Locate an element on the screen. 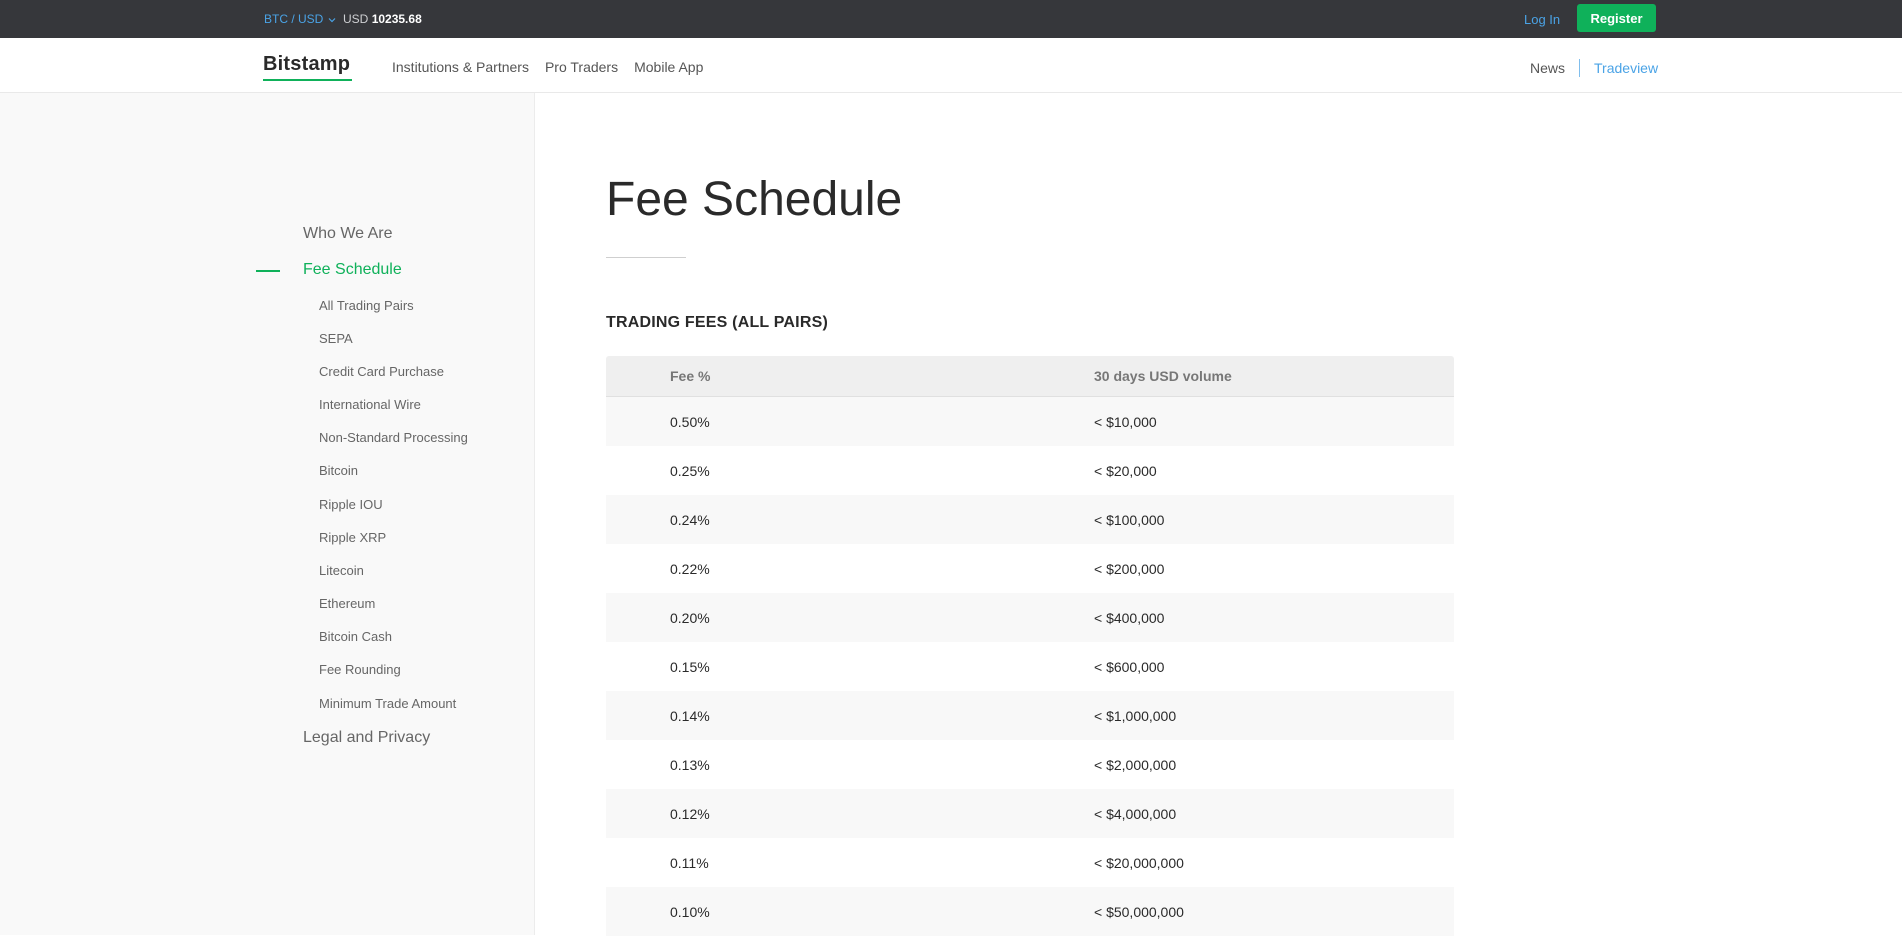 The image size is (1902, 936). price-currency: USD is located at coordinates (356, 19).